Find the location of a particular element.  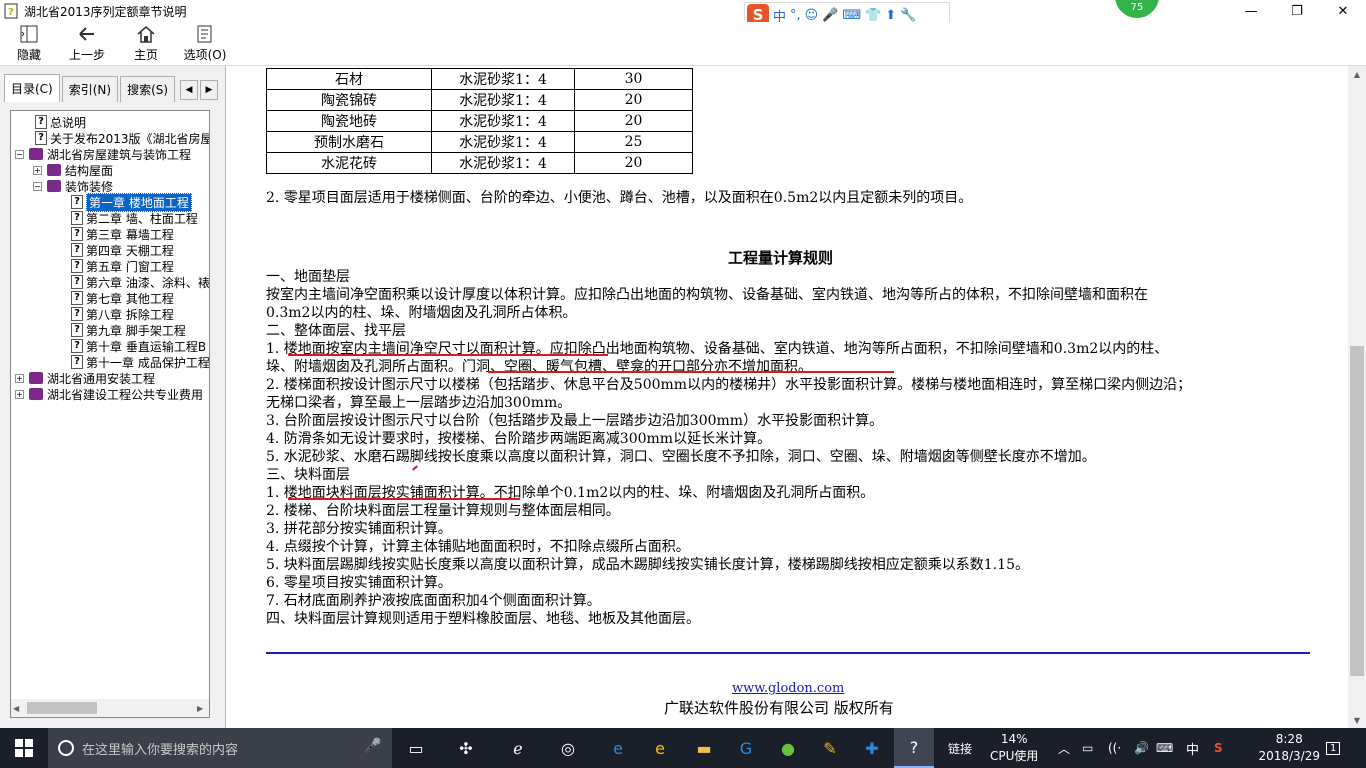

tree-item: ? 第八章 拆除工程 is located at coordinates (122, 314).